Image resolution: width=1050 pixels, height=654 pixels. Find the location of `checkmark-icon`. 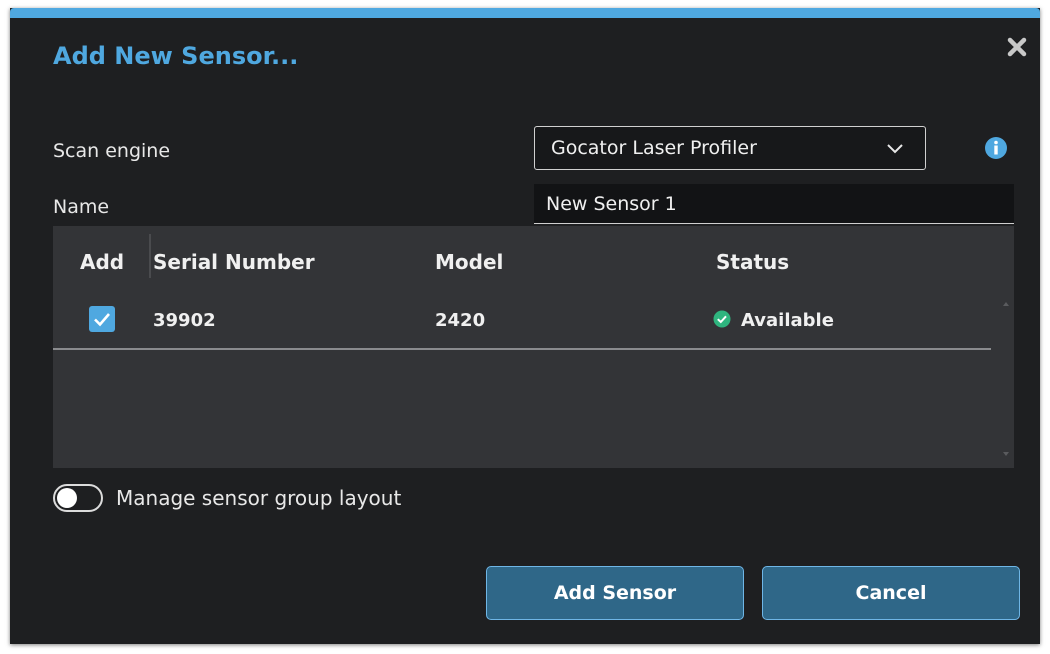

checkmark-icon is located at coordinates (102, 320).